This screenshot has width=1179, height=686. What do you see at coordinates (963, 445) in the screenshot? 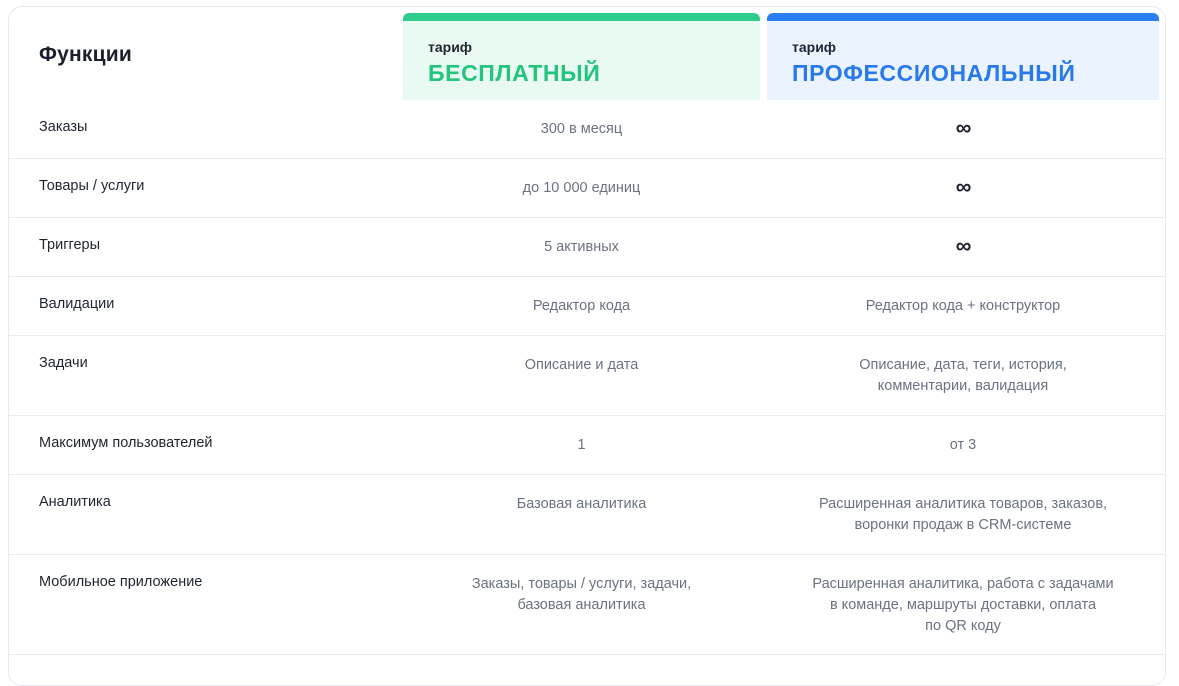
I see `pro-value: от 3` at bounding box center [963, 445].